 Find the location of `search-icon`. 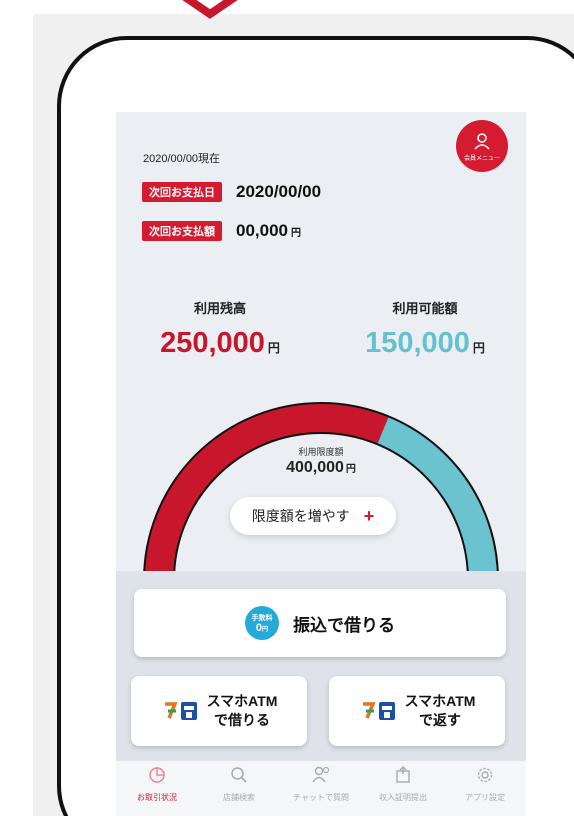

search-icon is located at coordinates (239, 775).